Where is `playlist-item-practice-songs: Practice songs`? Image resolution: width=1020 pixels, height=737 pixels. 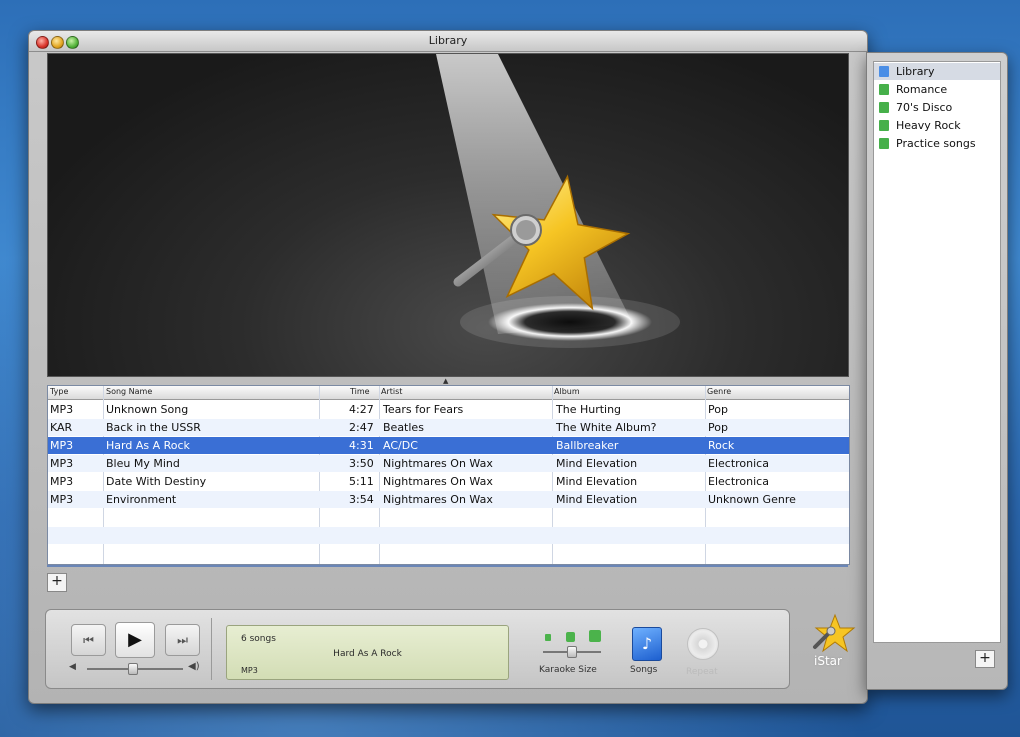 playlist-item-practice-songs: Practice songs is located at coordinates (937, 143).